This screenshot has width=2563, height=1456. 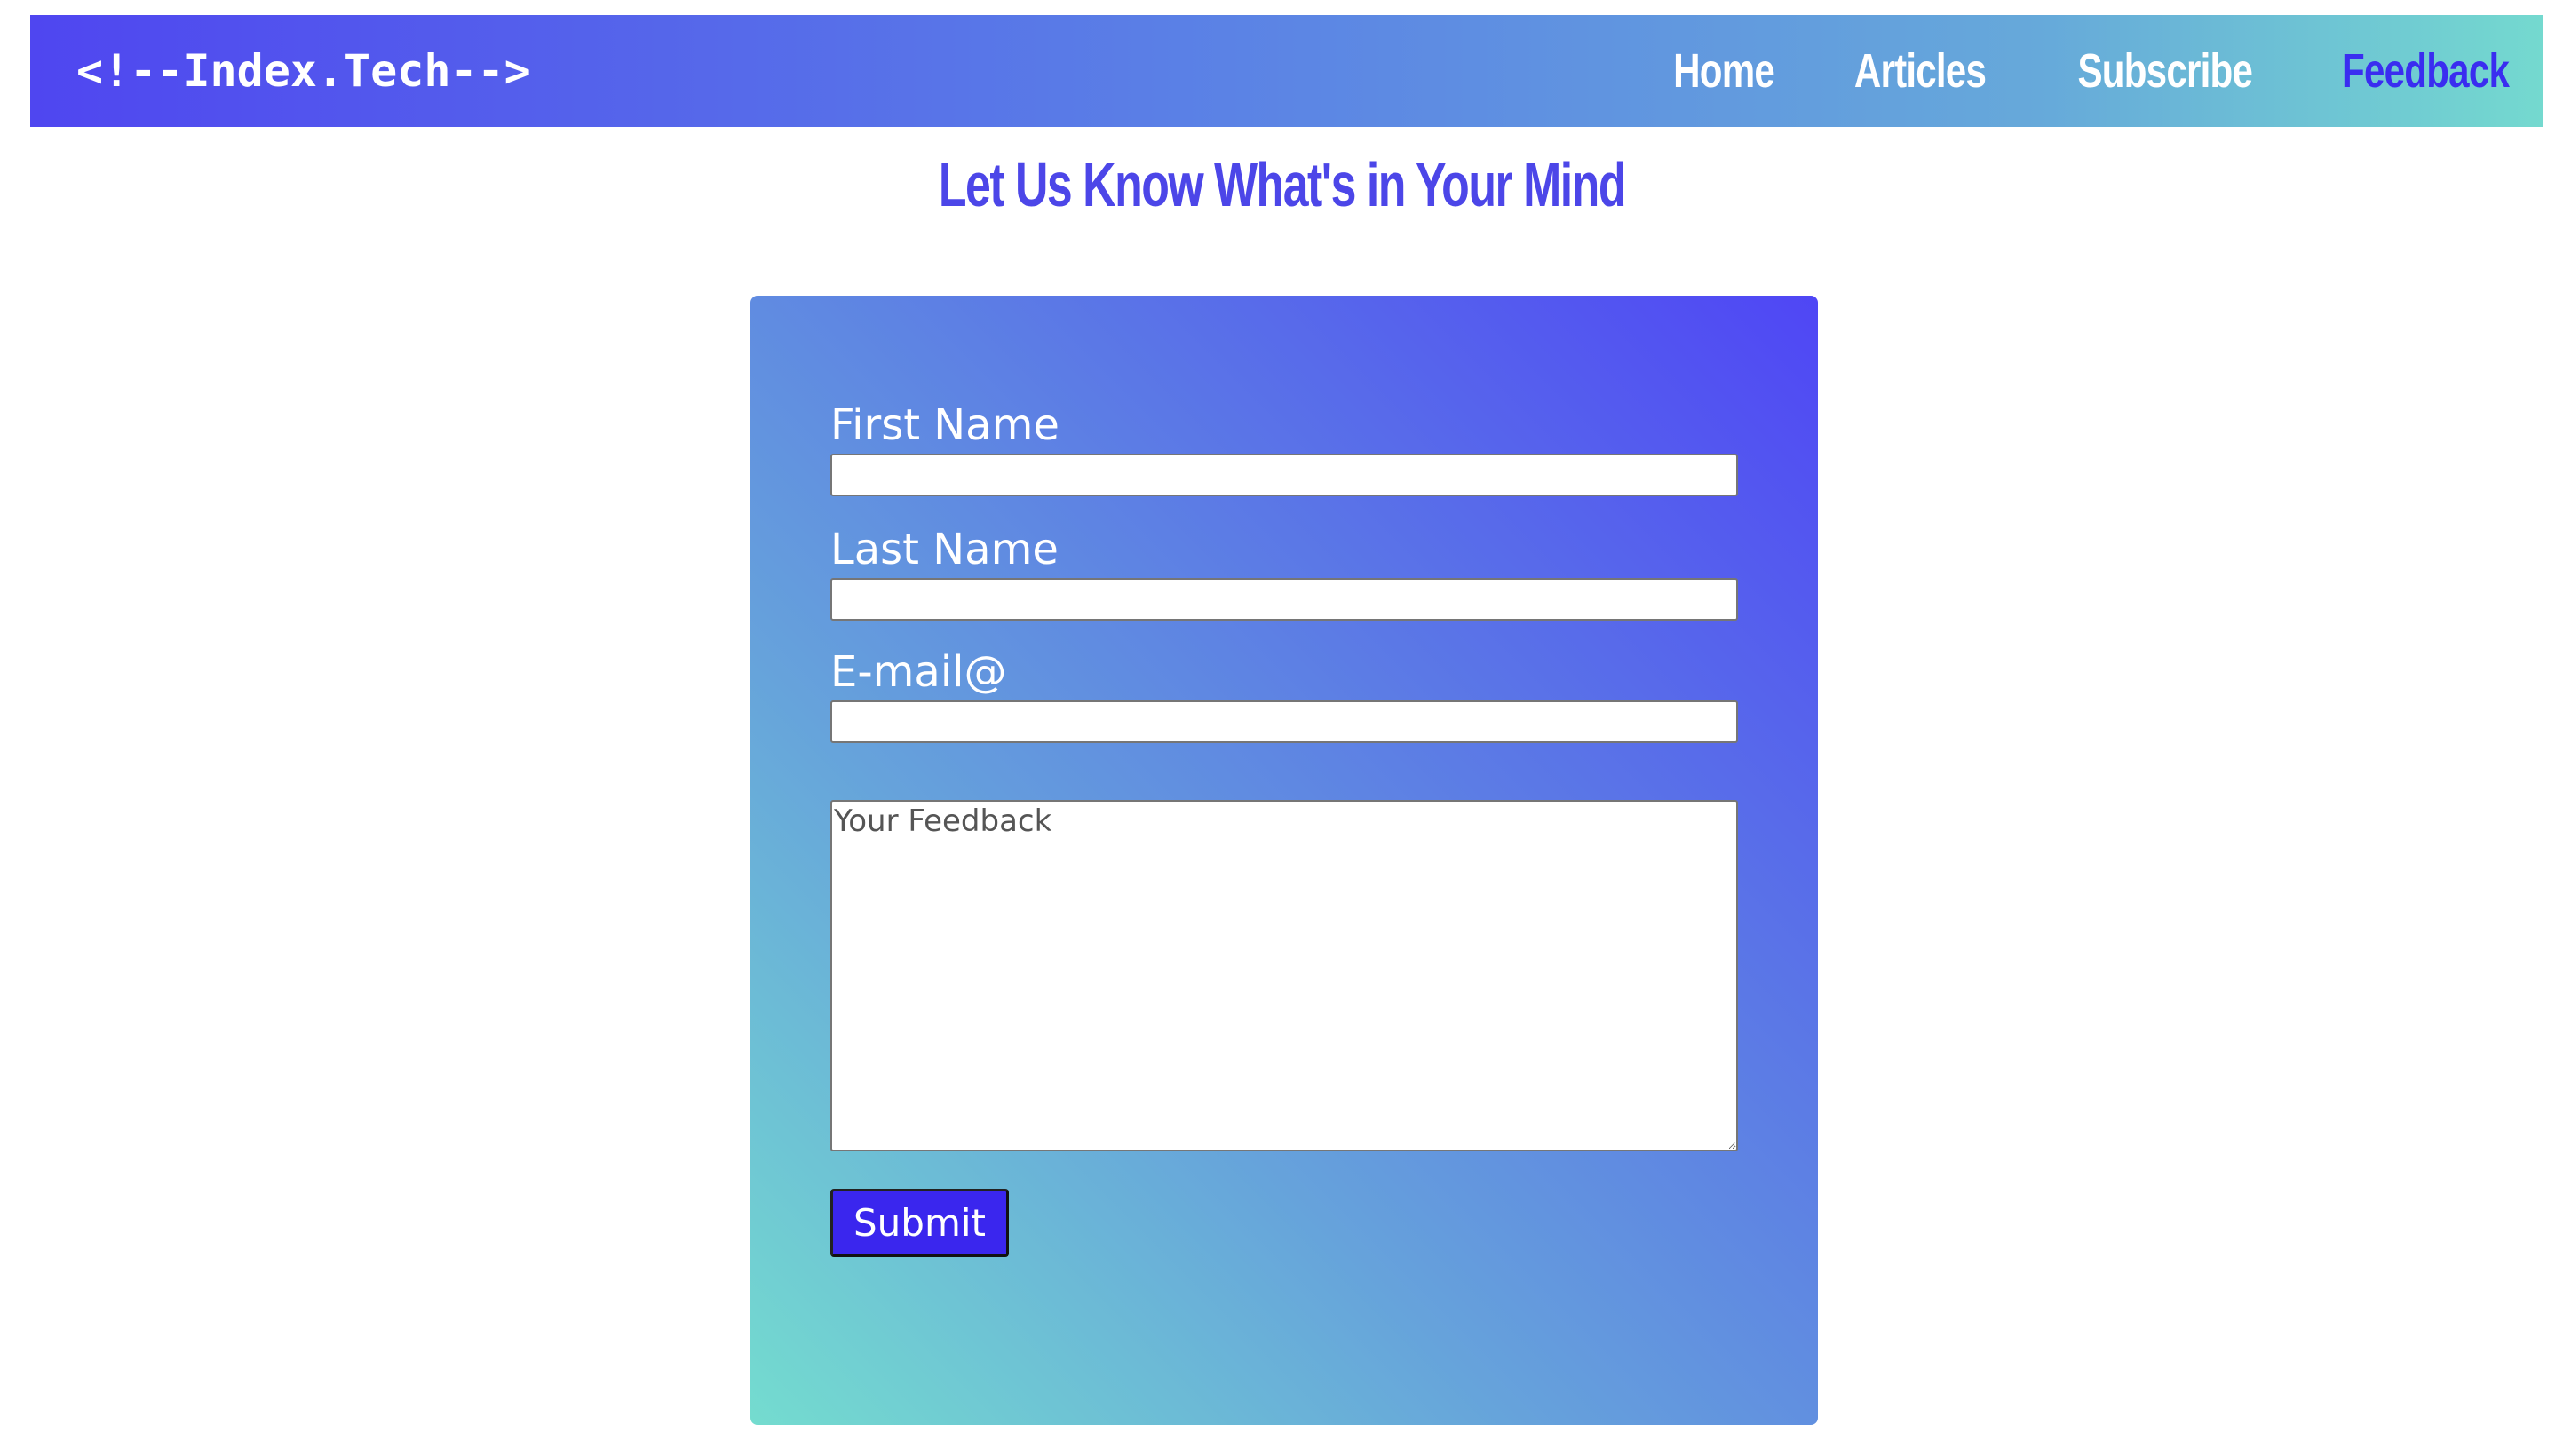 What do you see at coordinates (2164, 71) in the screenshot?
I see `nav-link-subscribe: Subscribe` at bounding box center [2164, 71].